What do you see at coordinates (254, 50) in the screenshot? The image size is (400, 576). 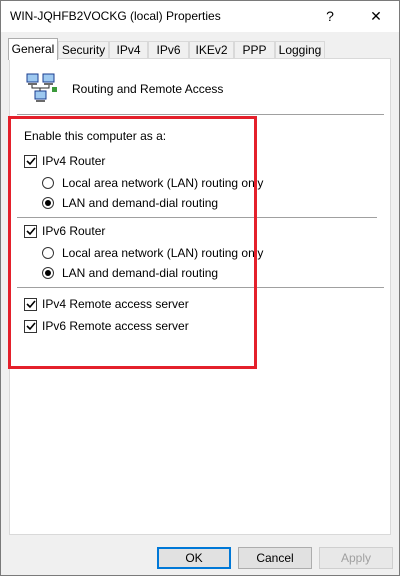 I see `tab-ppp: PPP` at bounding box center [254, 50].